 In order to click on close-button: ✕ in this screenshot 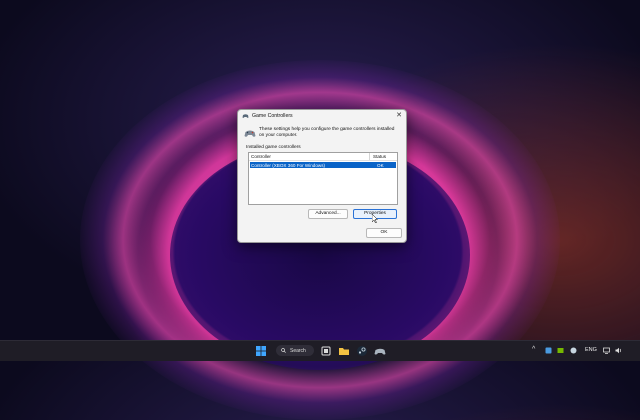, I will do `click(399, 116)`.